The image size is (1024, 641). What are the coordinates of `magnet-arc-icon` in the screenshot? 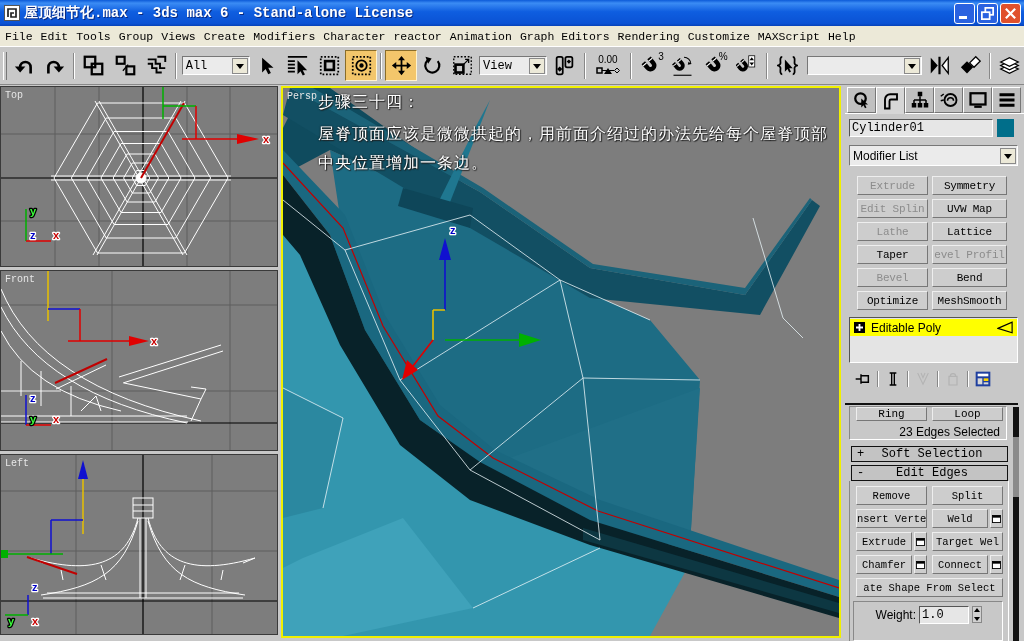 It's located at (683, 65).